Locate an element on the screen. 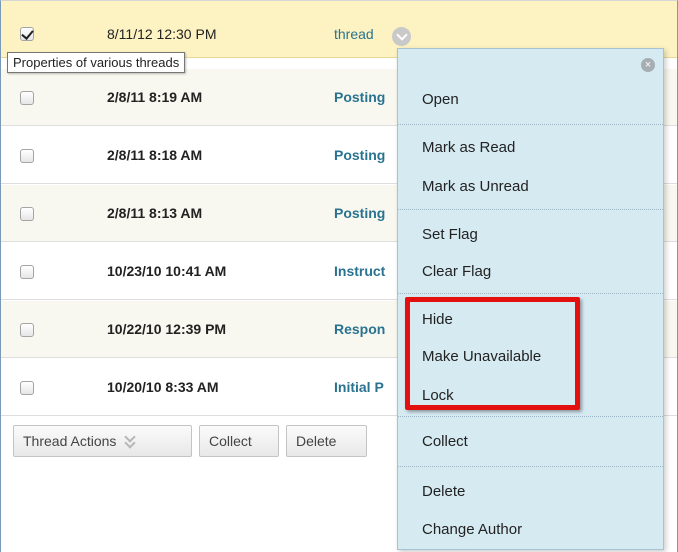 The height and width of the screenshot is (552, 678). row-date: 8/11/12 12:30 PM is located at coordinates (162, 34).